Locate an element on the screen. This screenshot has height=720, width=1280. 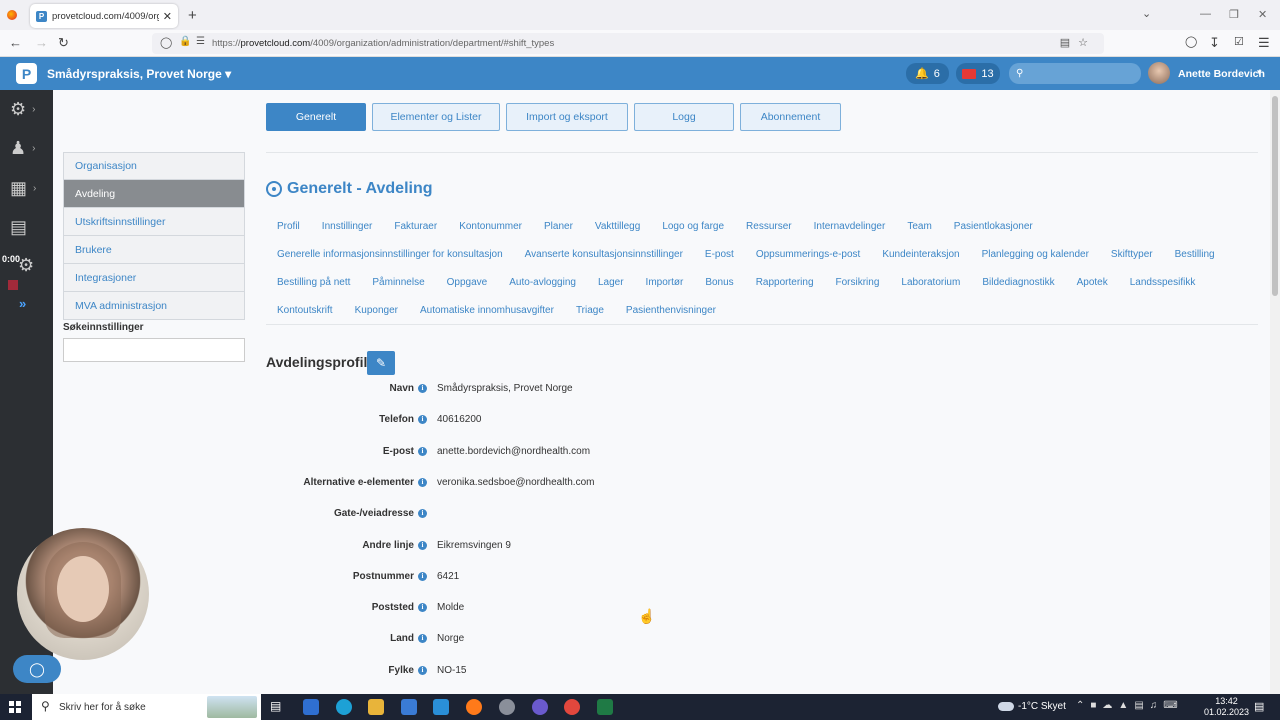
header-search-input: ⚲ is located at coordinates (1075, 73).